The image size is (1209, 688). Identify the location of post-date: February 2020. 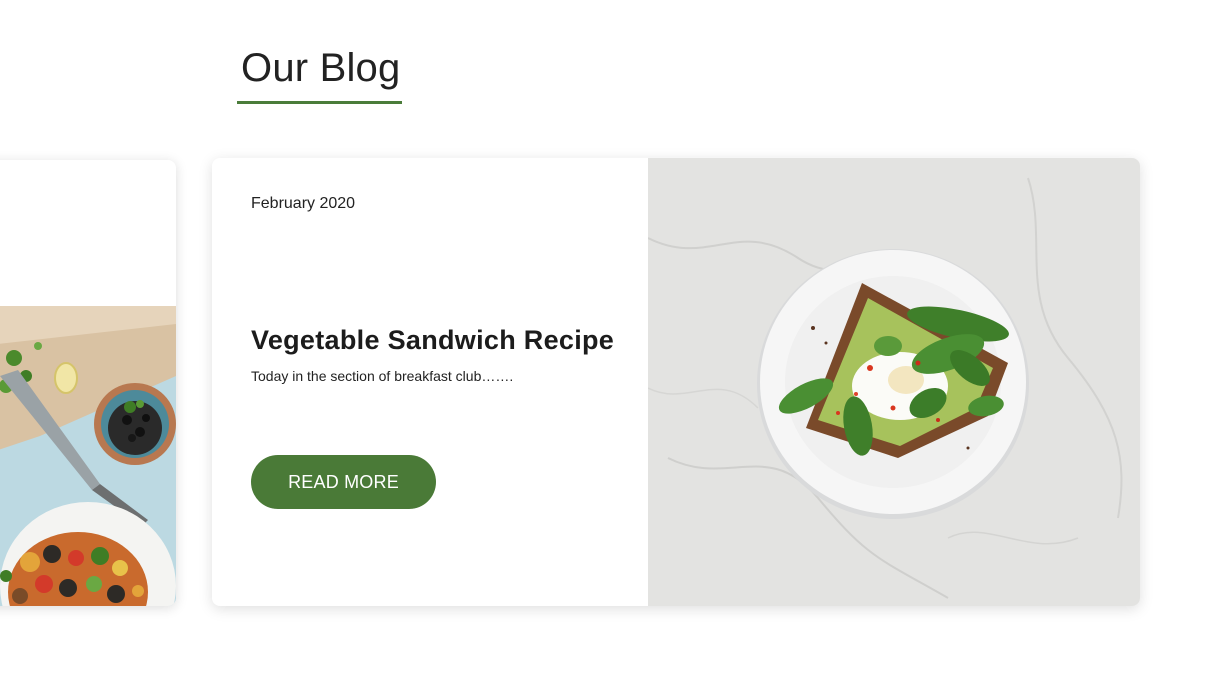
(303, 203).